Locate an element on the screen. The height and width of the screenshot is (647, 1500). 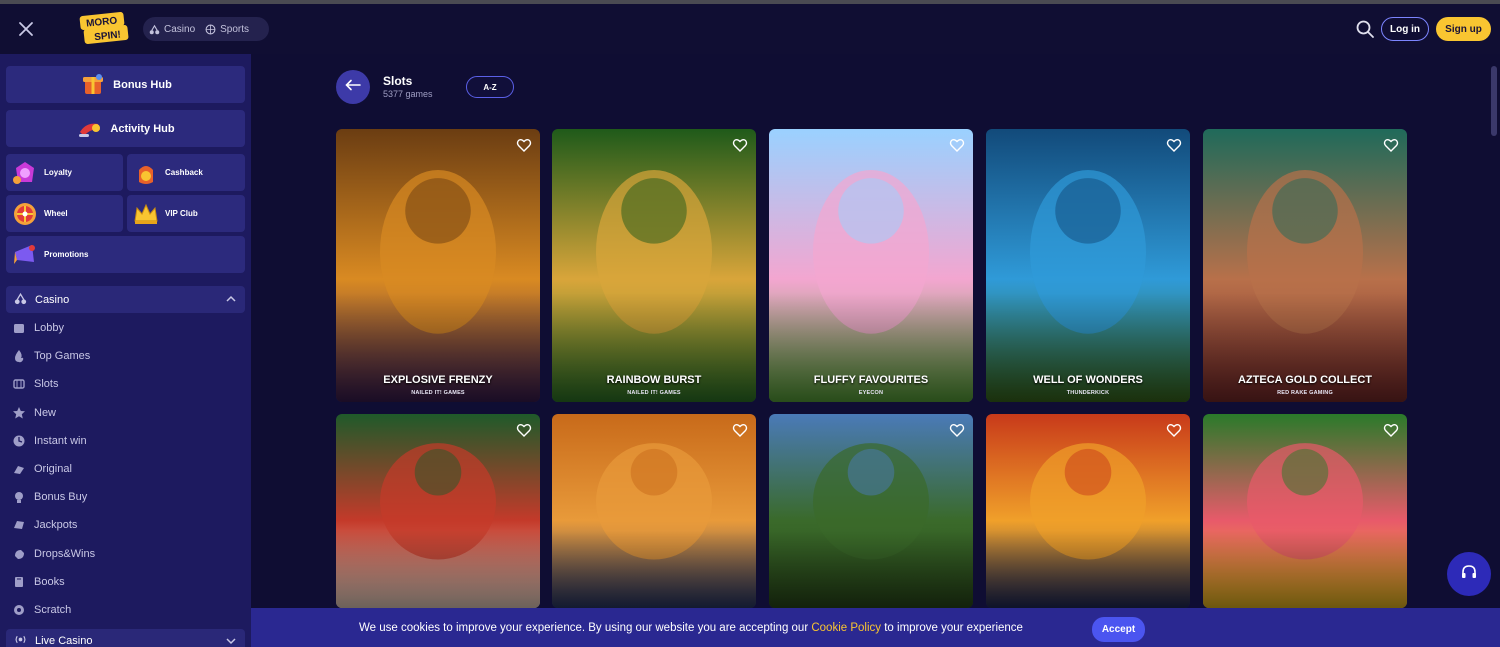
sidebar-item-slots: Slots is located at coordinates (35, 384).